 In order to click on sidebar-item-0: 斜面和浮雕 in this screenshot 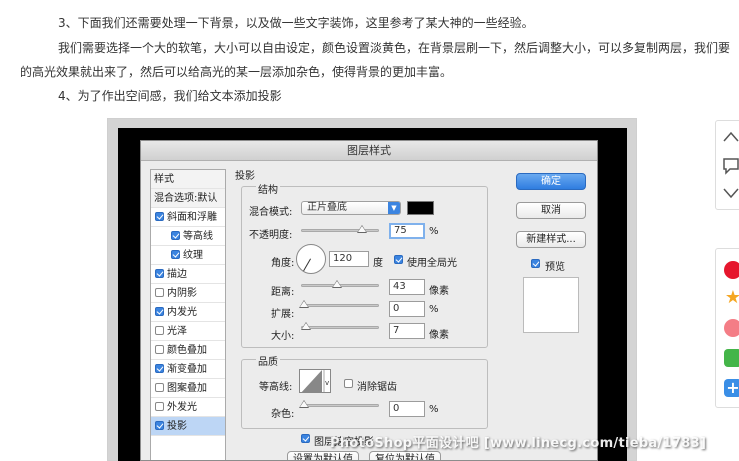, I will do `click(188, 217)`.